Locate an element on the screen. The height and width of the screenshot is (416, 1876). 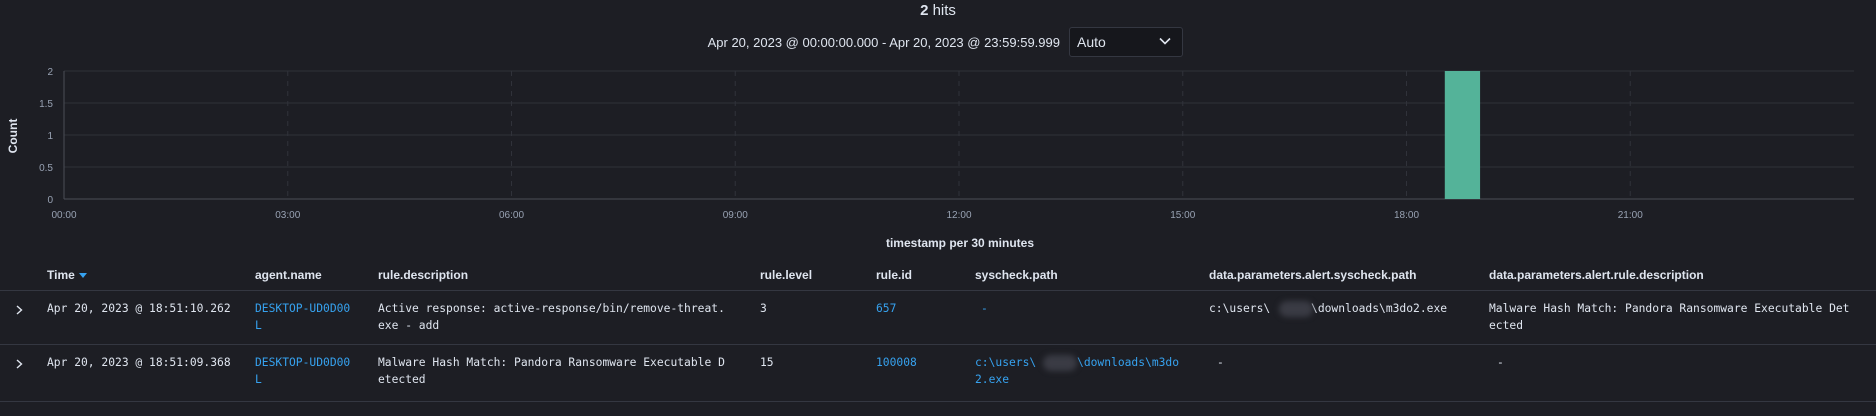
hits-count: 2 hits is located at coordinates (938, 10).